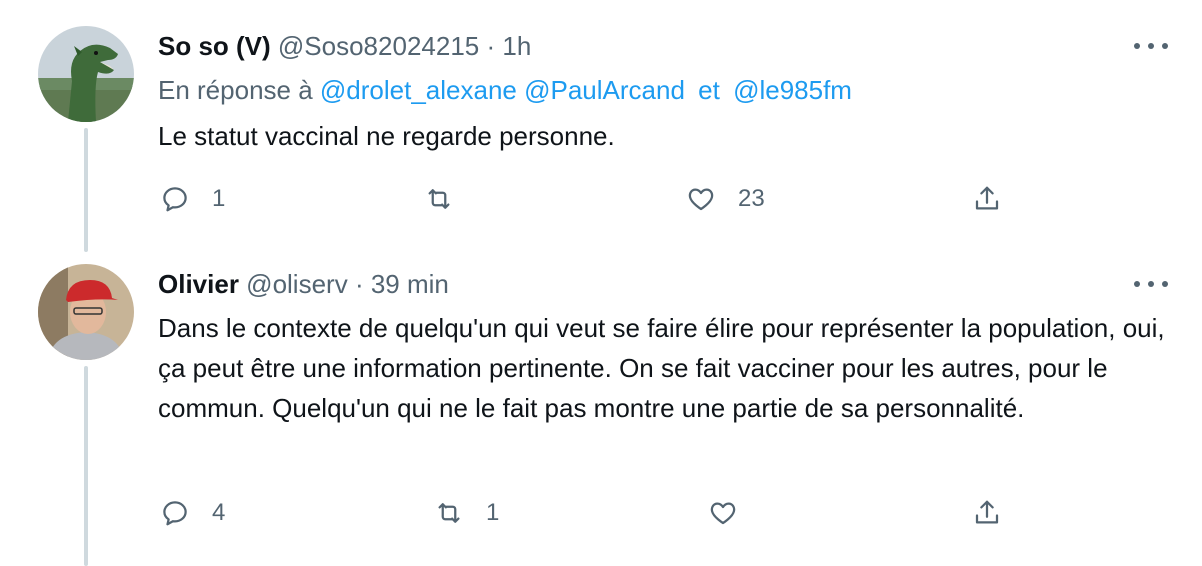 This screenshot has height=566, width=1202. I want to click on retweet-button: 1, so click(466, 513).